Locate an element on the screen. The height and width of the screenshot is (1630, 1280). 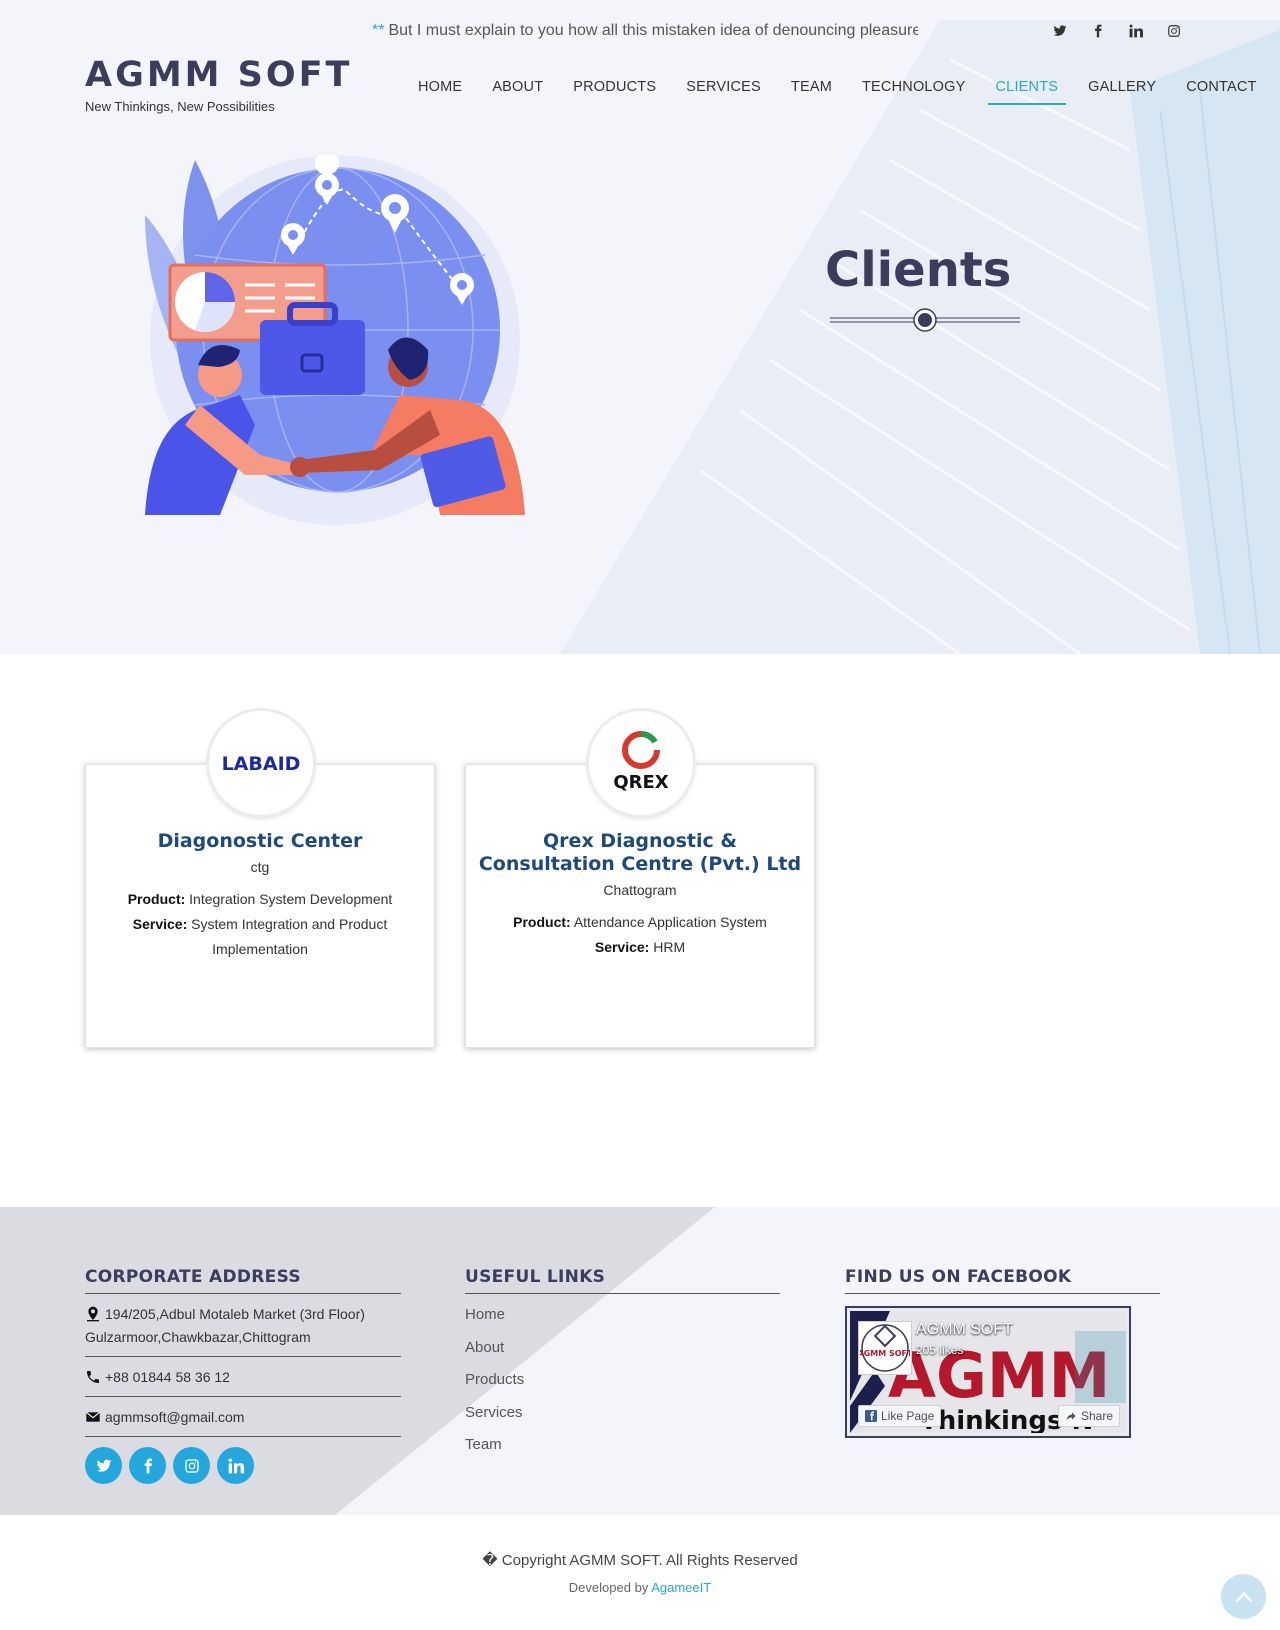
title-divider is located at coordinates (925, 320).